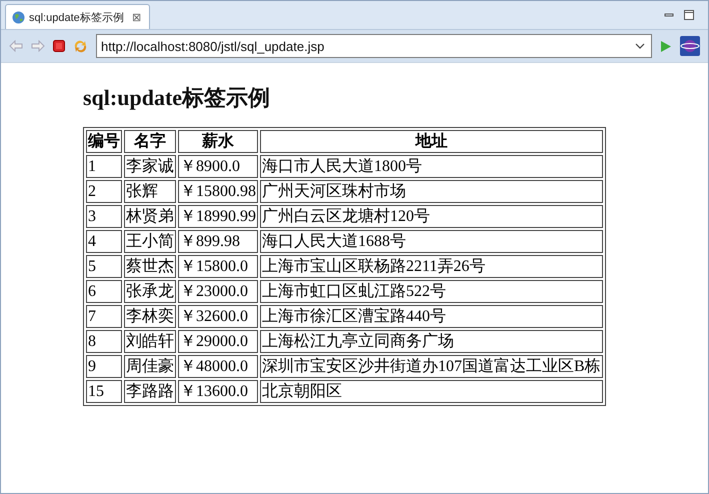  What do you see at coordinates (431, 141) in the screenshot?
I see `column-header: 地址` at bounding box center [431, 141].